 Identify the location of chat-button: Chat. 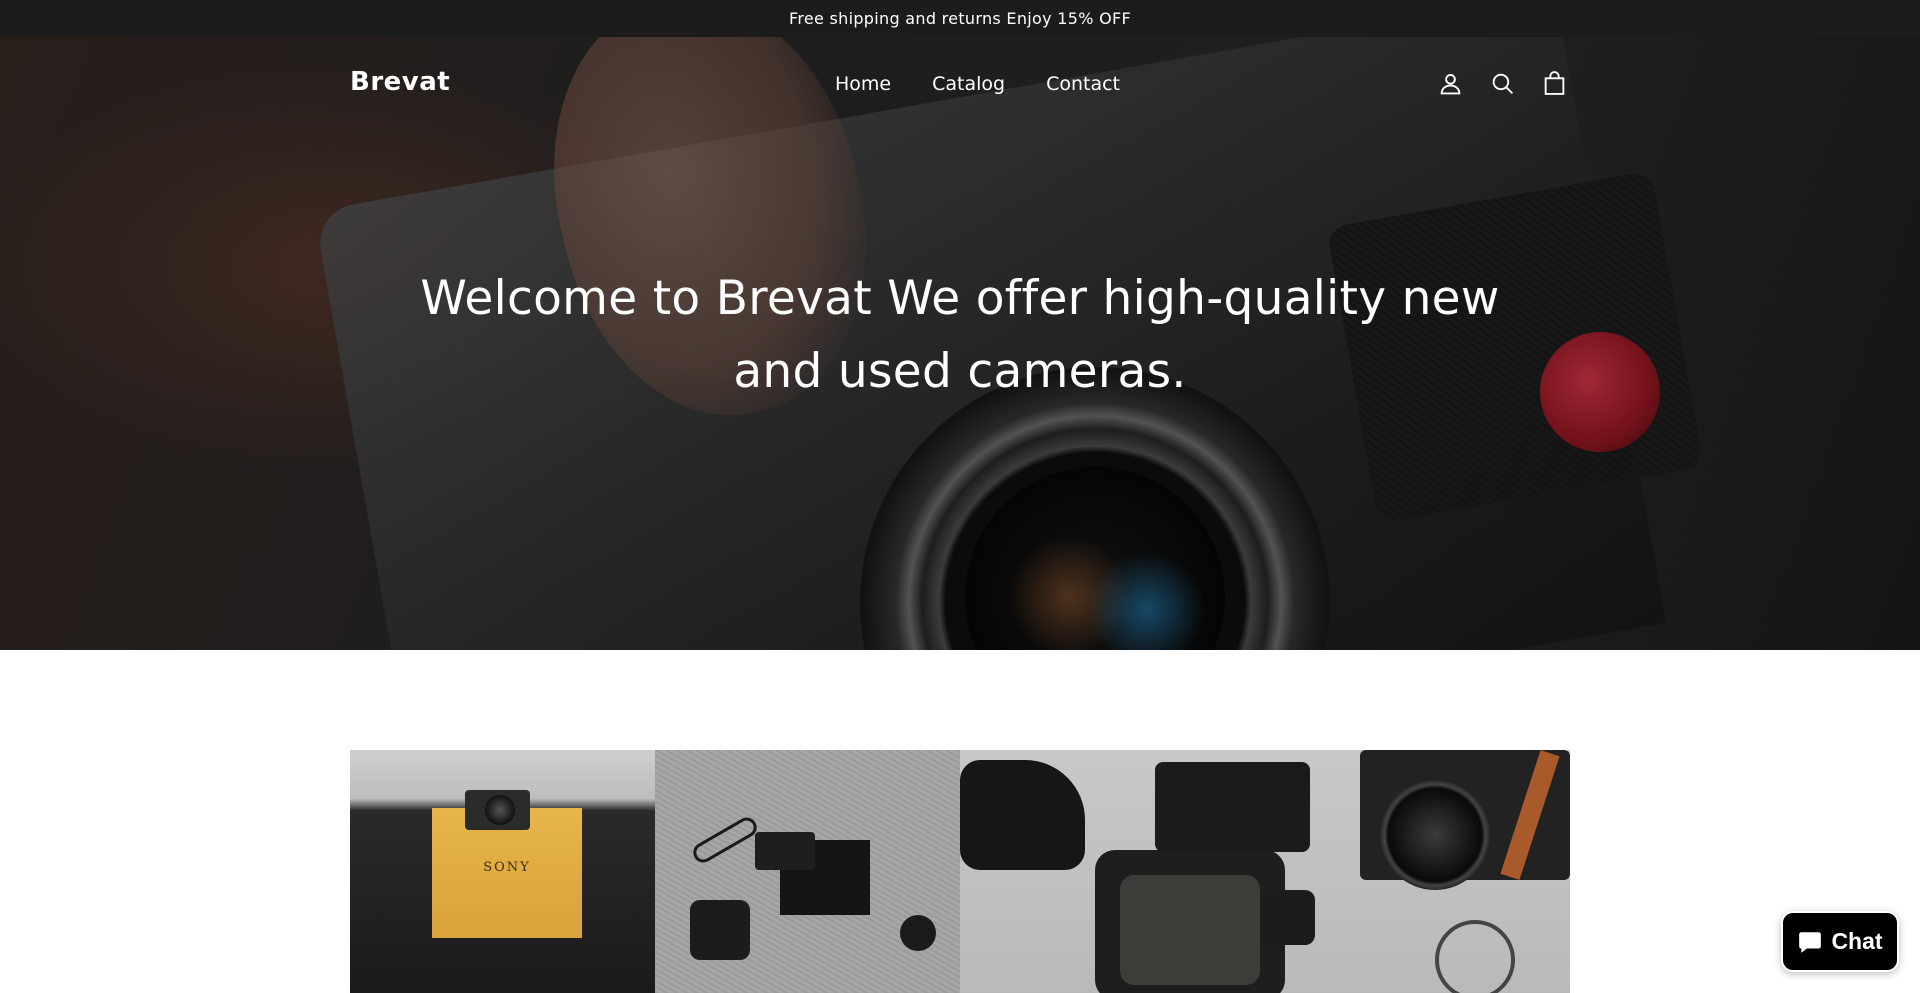
(1840, 941).